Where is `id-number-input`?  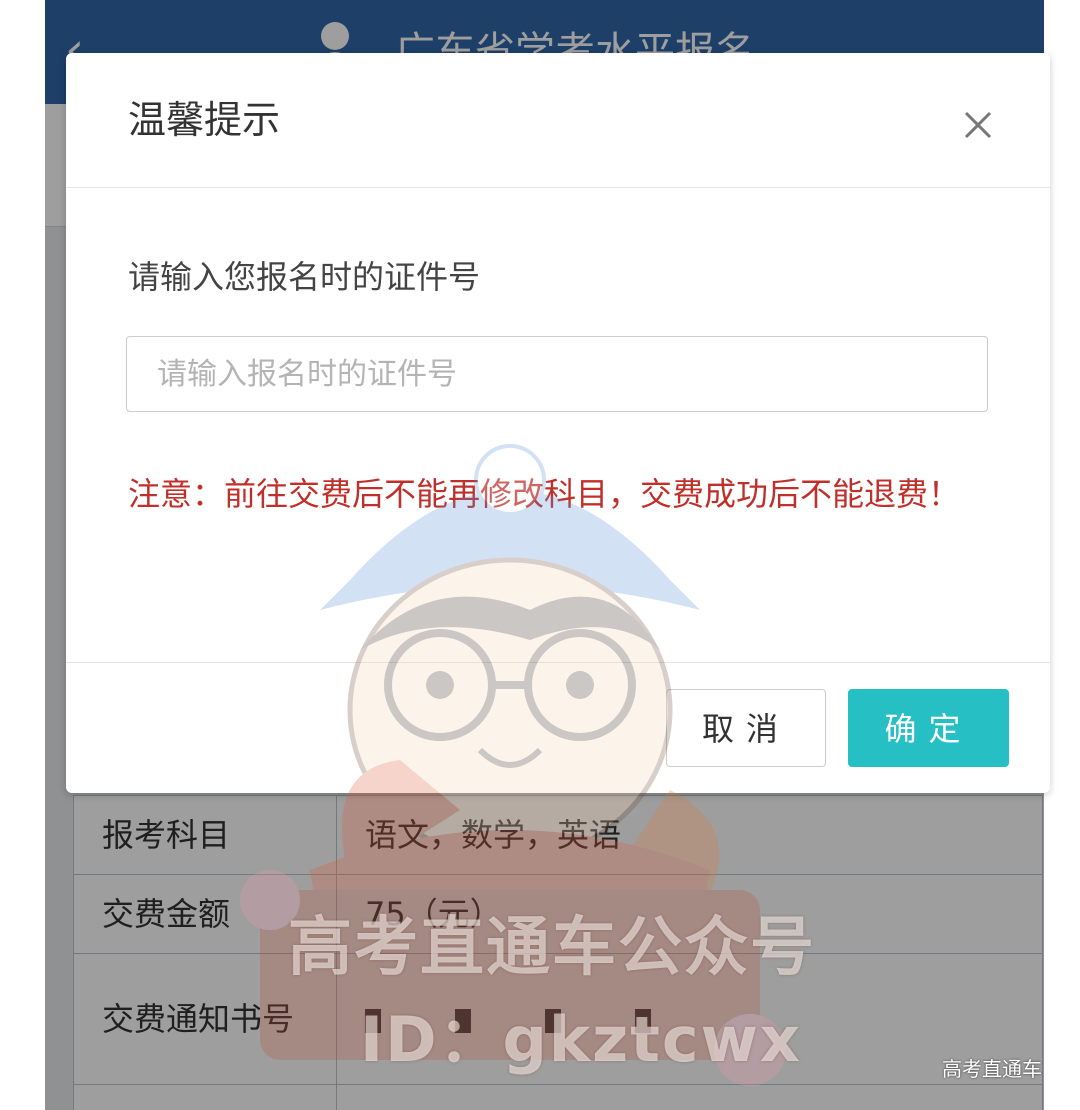 id-number-input is located at coordinates (557, 374).